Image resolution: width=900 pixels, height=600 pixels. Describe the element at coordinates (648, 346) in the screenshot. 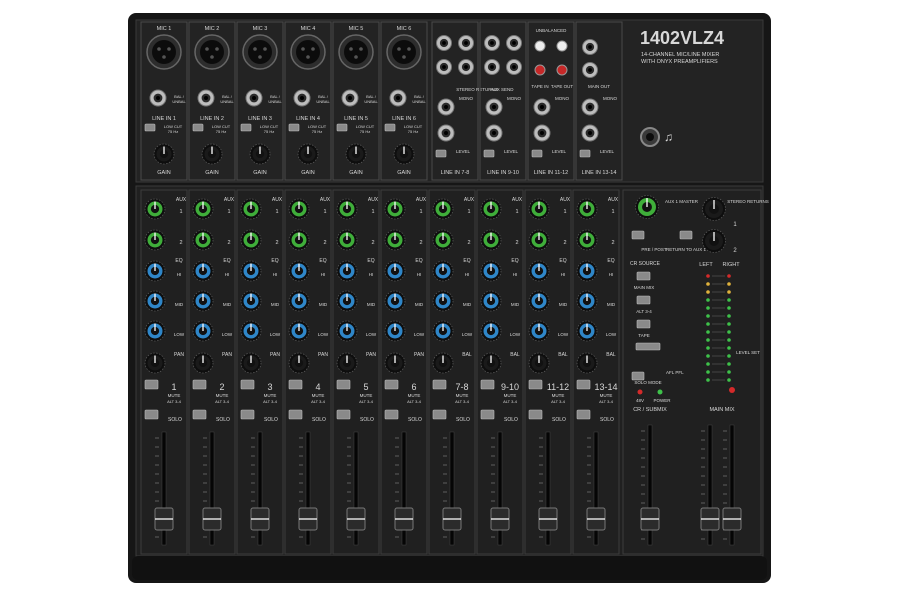

I see `cr-submix-button` at that location.